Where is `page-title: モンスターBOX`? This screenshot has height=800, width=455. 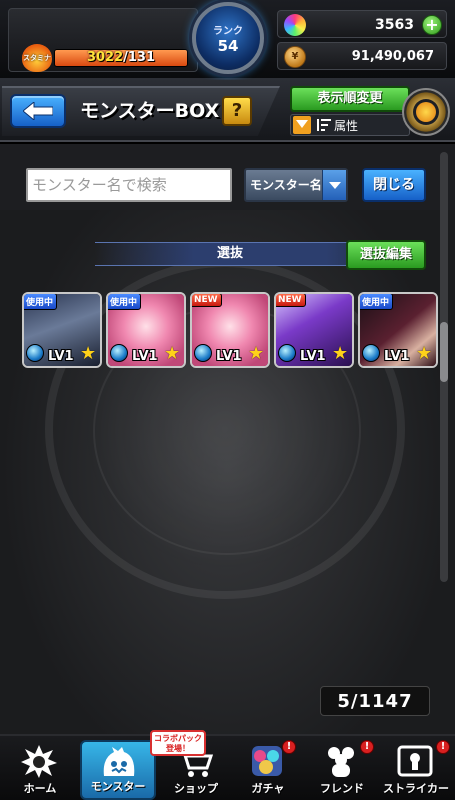
page-title: モンスターBOX is located at coordinates (150, 111).